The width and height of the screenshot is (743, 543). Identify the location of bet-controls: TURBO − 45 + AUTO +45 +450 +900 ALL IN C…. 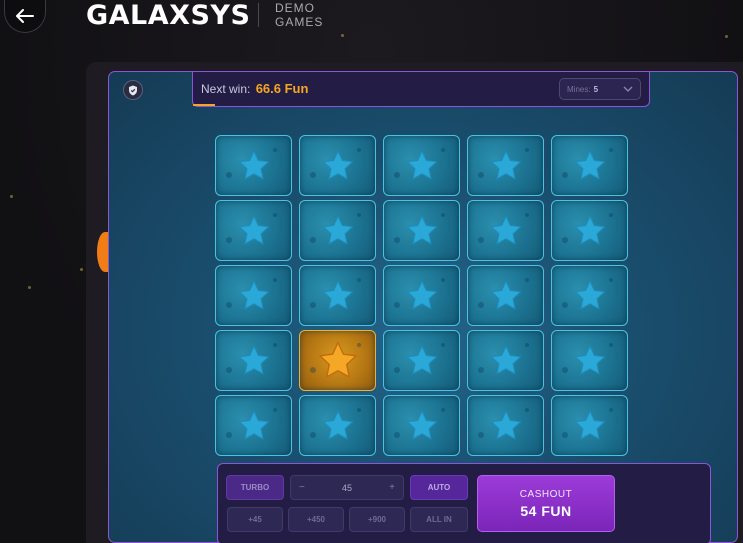
(464, 503).